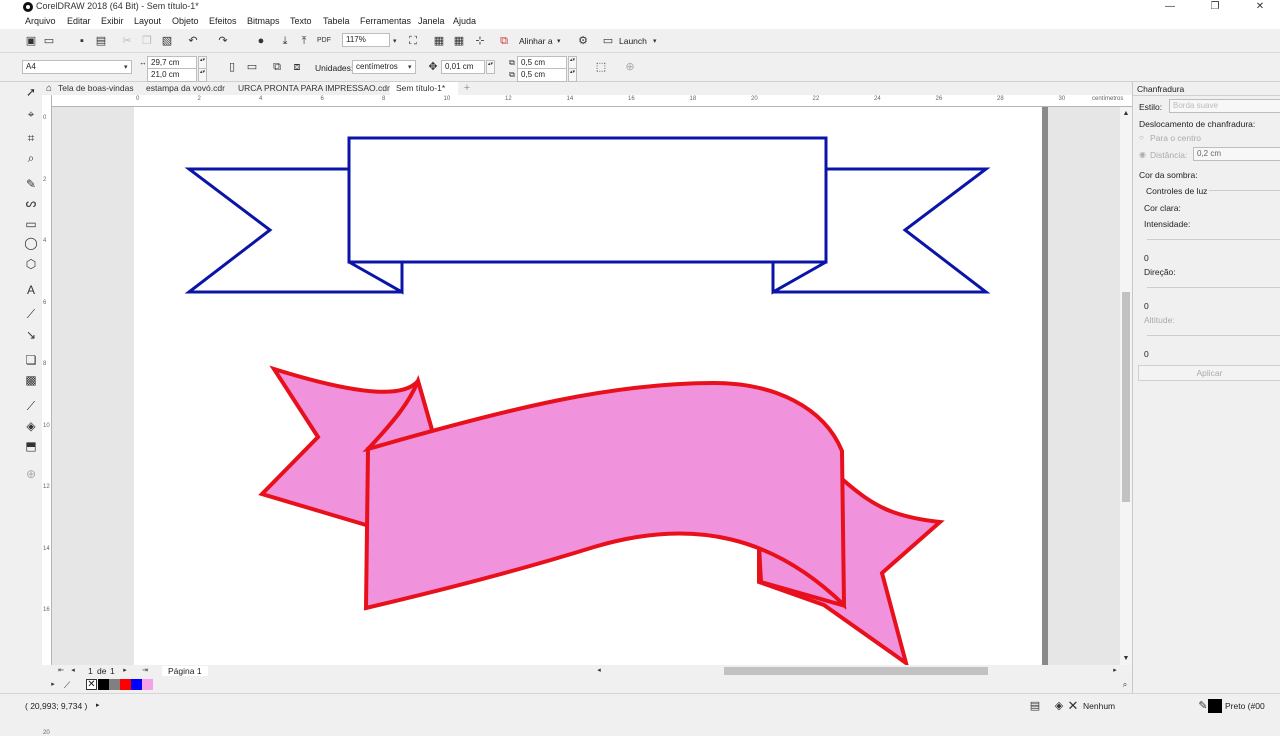 The image size is (1280, 736). What do you see at coordinates (31, 41) in the screenshot?
I see `new-document-icon: ▣` at bounding box center [31, 41].